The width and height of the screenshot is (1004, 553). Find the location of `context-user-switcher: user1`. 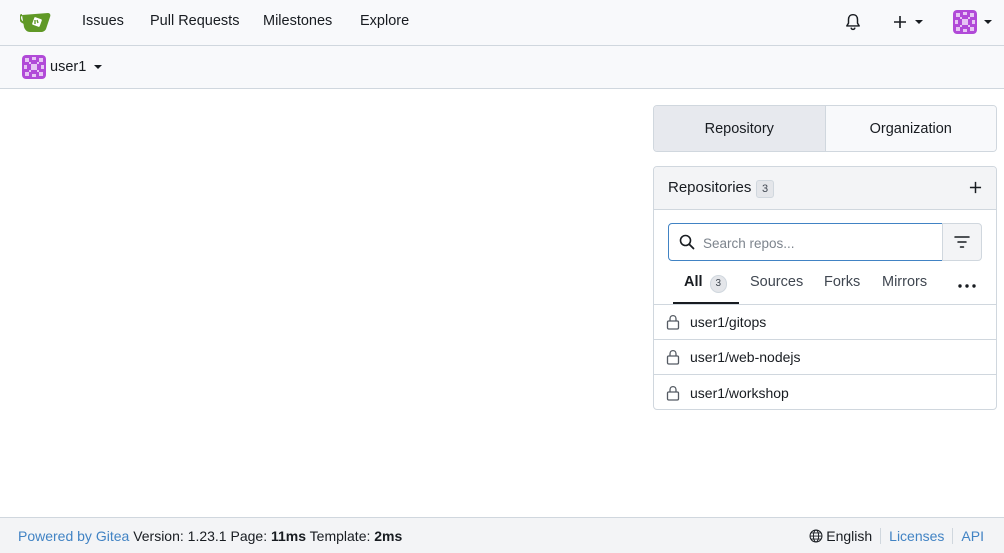

context-user-switcher: user1 is located at coordinates (62, 67).